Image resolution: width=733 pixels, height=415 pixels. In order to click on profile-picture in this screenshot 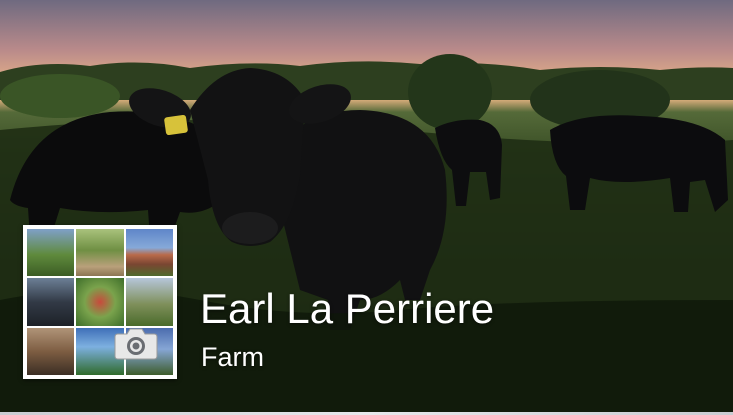, I will do `click(100, 302)`.